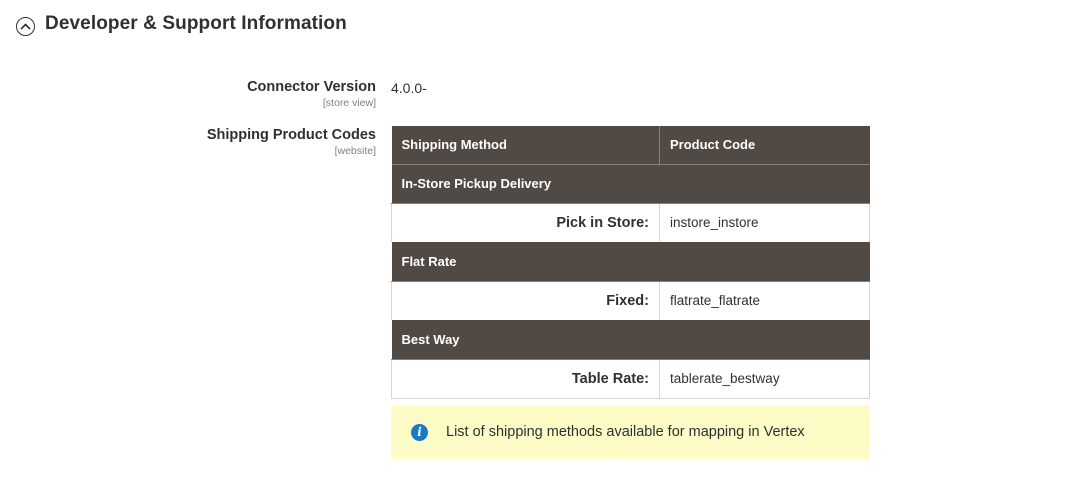  I want to click on group-name: Flat Rate, so click(630, 262).